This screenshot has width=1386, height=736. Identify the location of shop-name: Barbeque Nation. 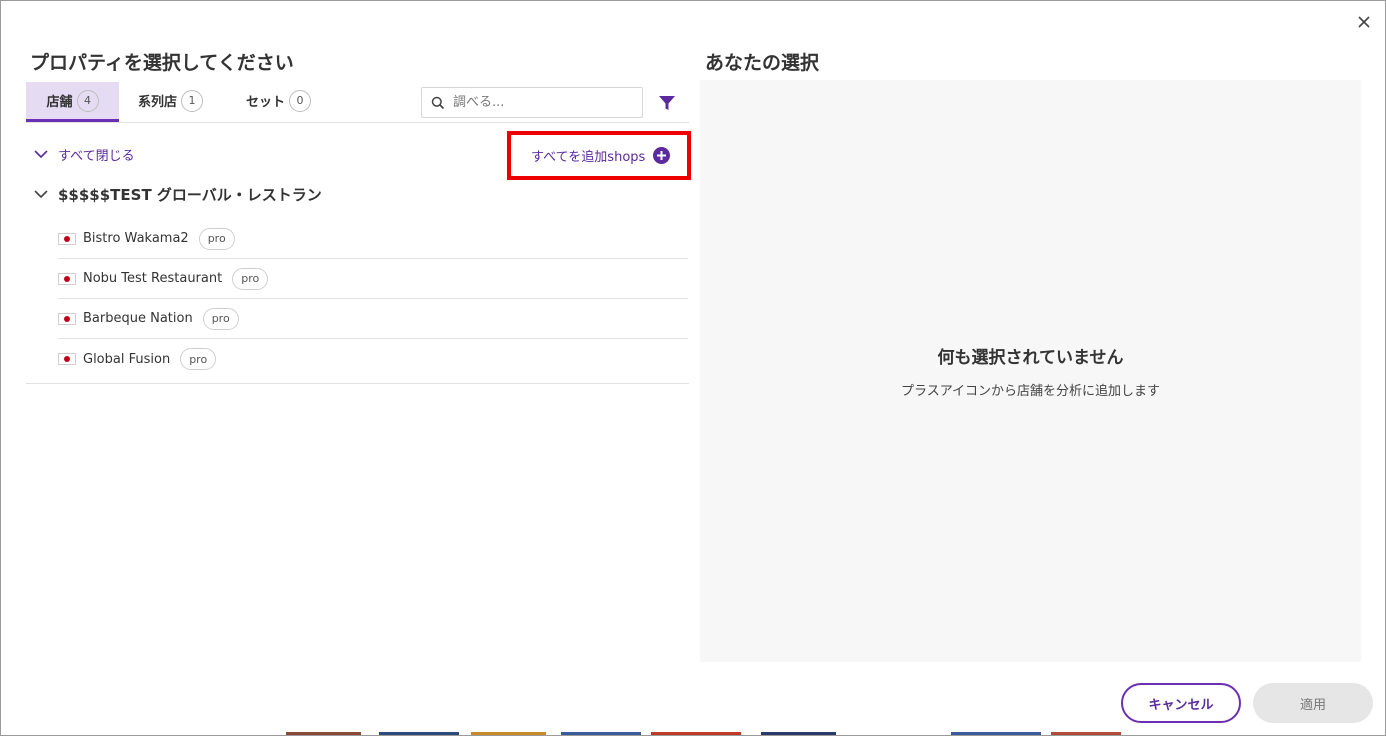
(138, 318).